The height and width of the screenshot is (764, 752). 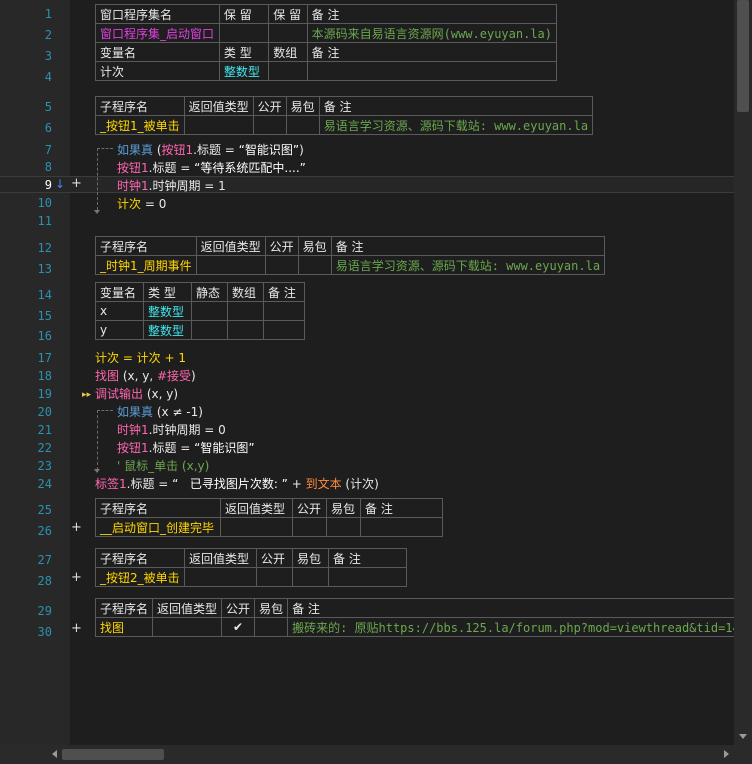 I want to click on code-line-8: 按钮1.标题 = “等待系统匹配中....”, so click(x=211, y=167).